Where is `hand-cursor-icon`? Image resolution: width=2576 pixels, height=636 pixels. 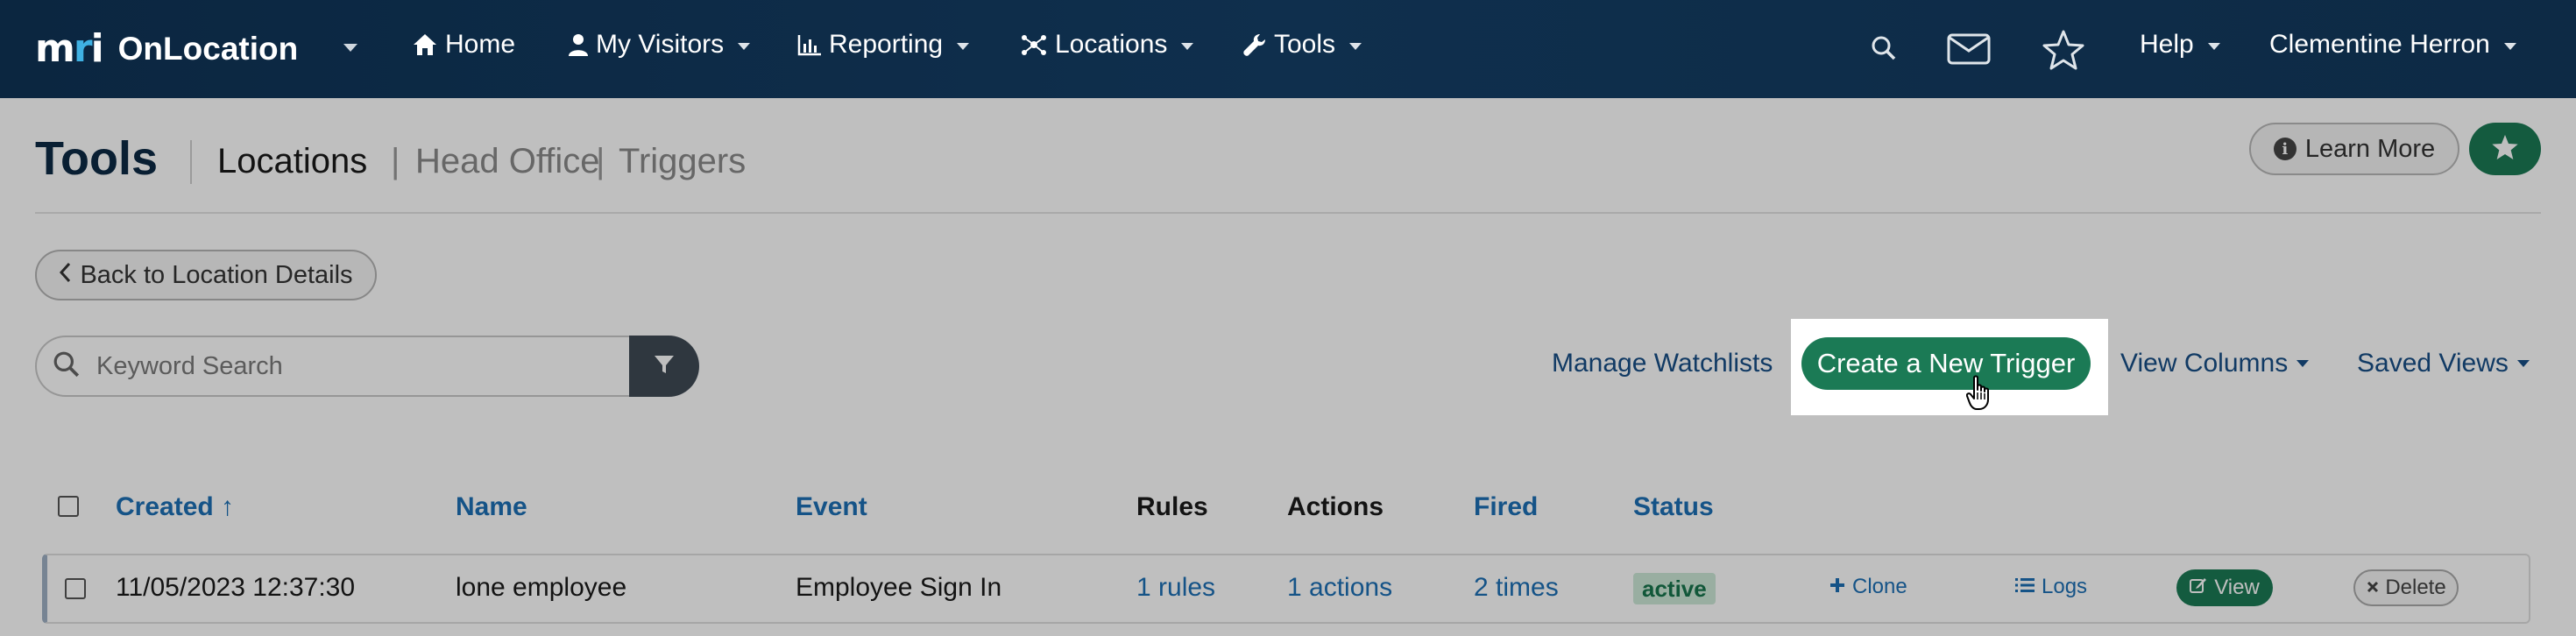 hand-cursor-icon is located at coordinates (1978, 395).